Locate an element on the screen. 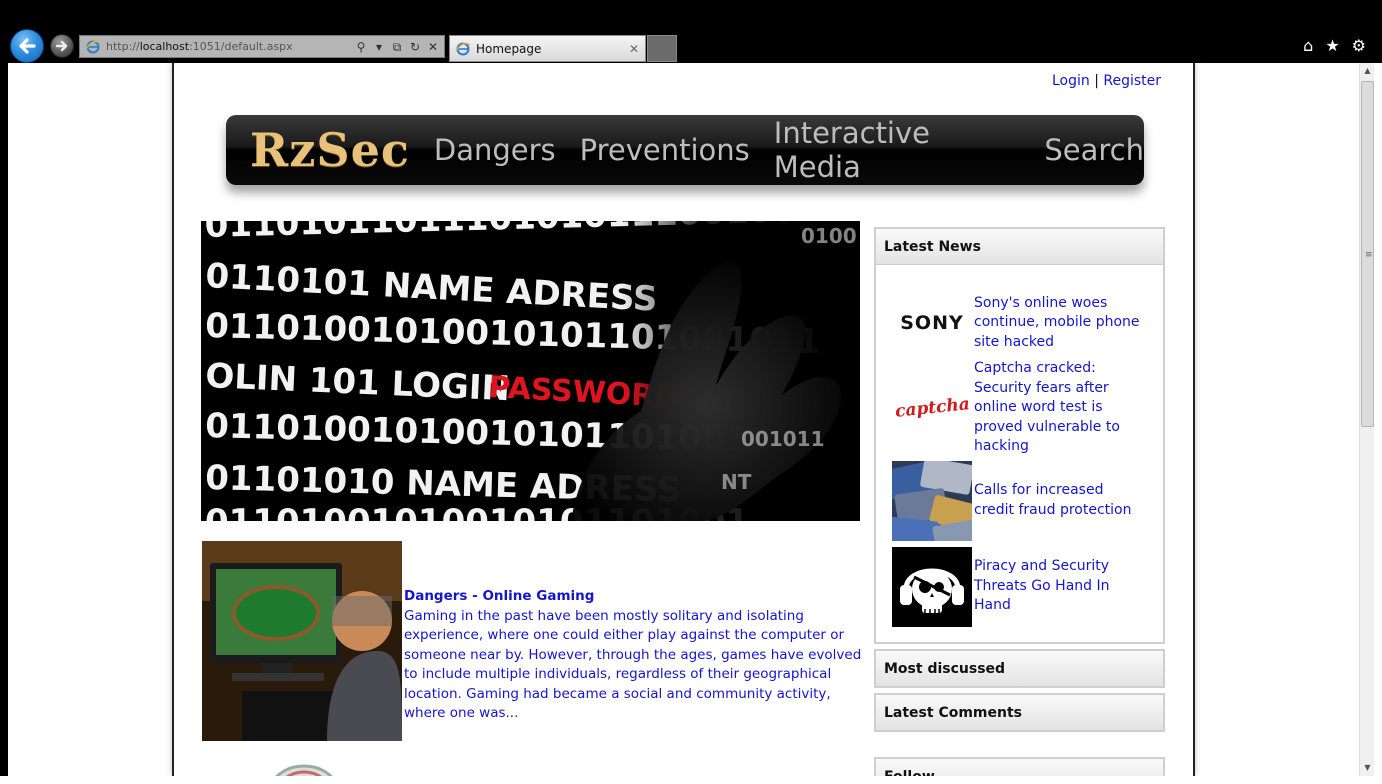  scroll-thumb: ≡ is located at coordinates (1367, 254).